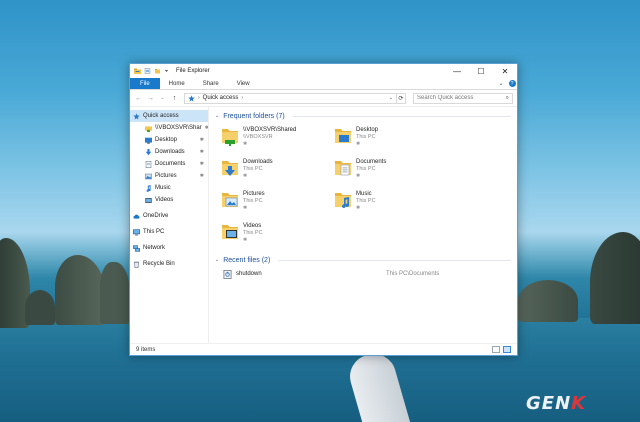 This screenshot has height=422, width=640. What do you see at coordinates (343, 200) in the screenshot?
I see `music-folder-icon` at bounding box center [343, 200].